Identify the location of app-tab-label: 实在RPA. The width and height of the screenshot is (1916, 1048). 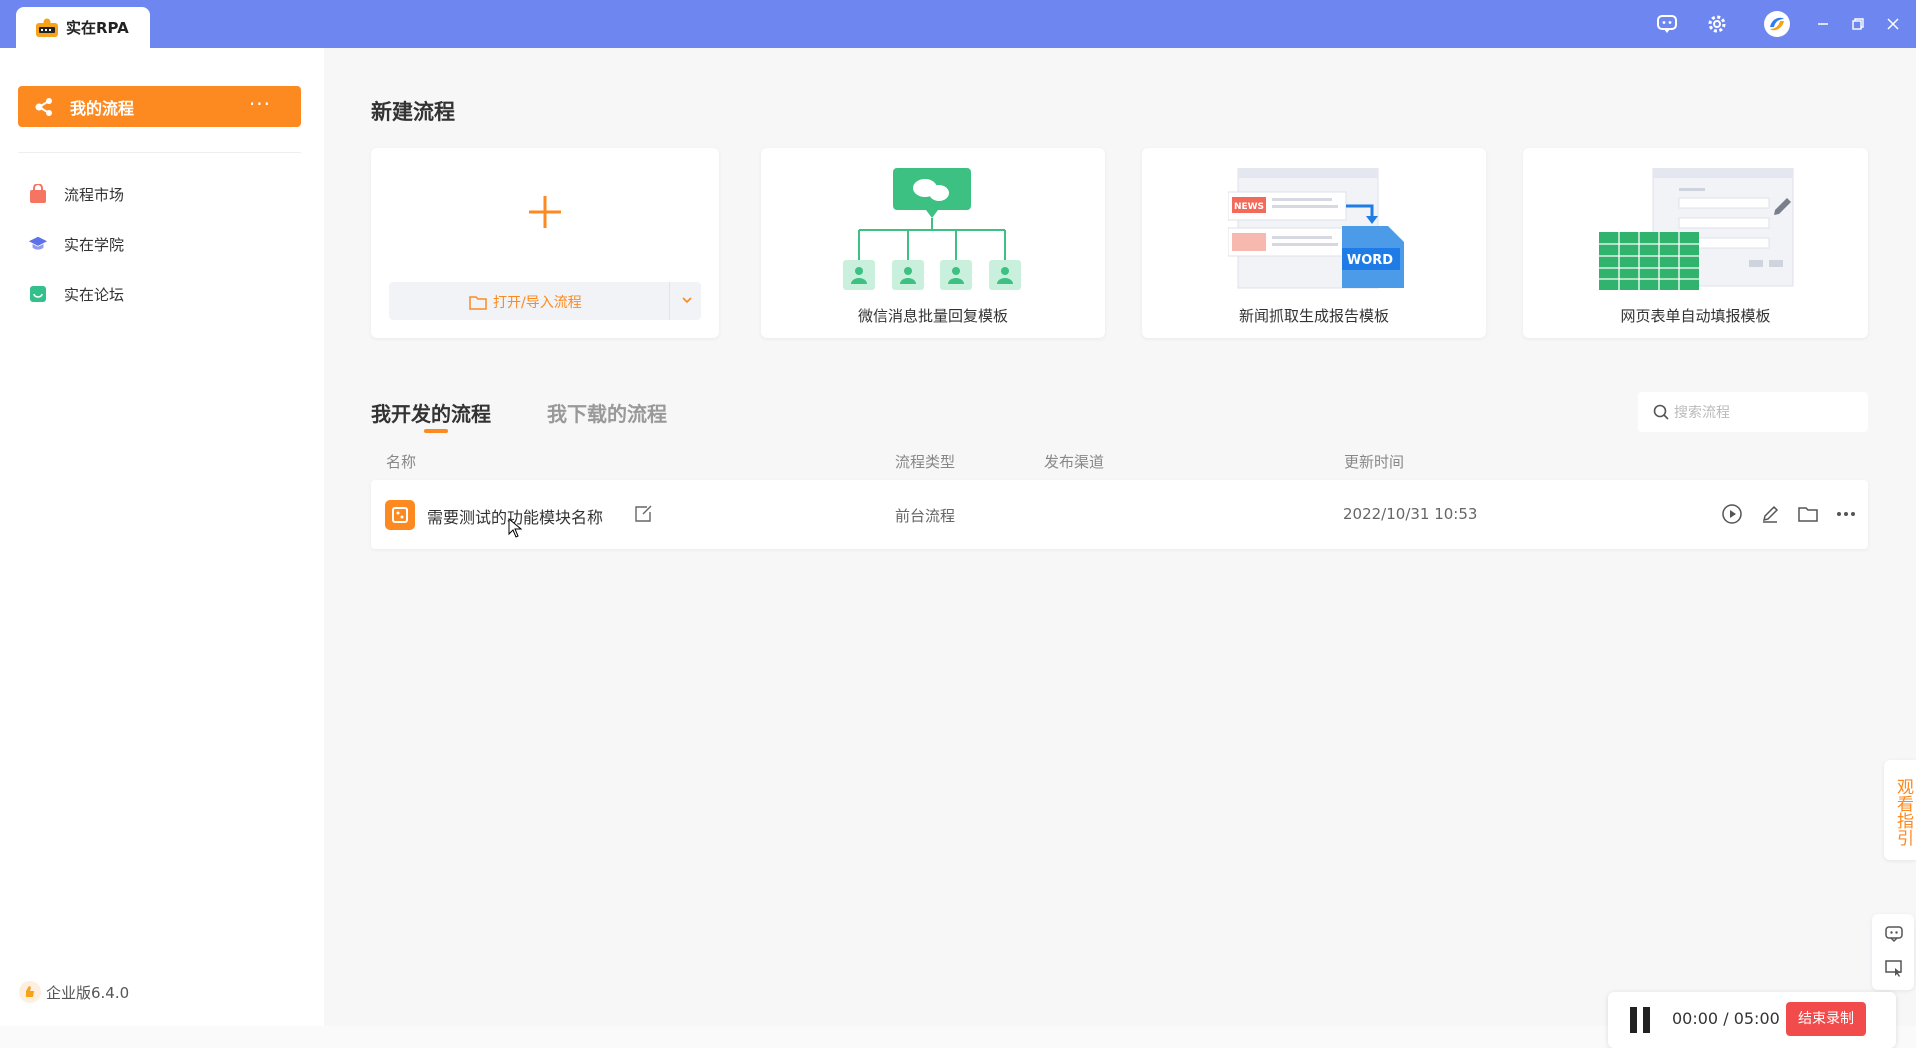
(97, 28).